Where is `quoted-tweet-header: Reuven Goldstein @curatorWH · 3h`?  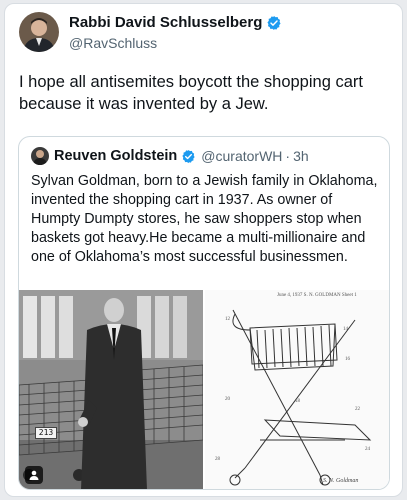 quoted-tweet-header: Reuven Goldstein @curatorWH · 3h is located at coordinates (170, 156).